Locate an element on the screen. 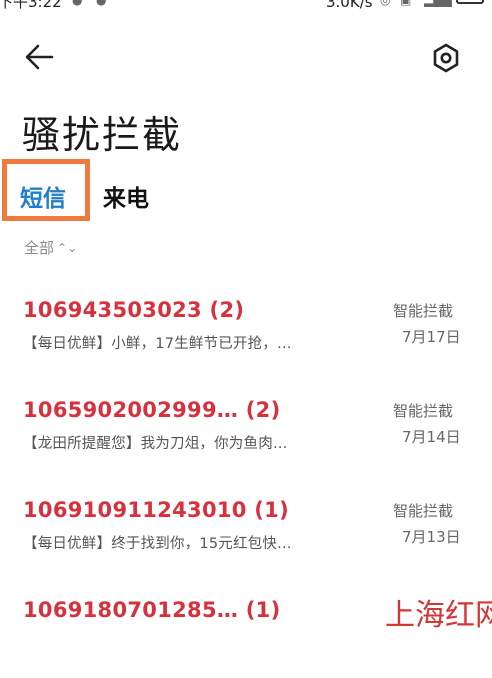 This screenshot has height=678, width=492. notification-icon-2: ● is located at coordinates (101, 3).